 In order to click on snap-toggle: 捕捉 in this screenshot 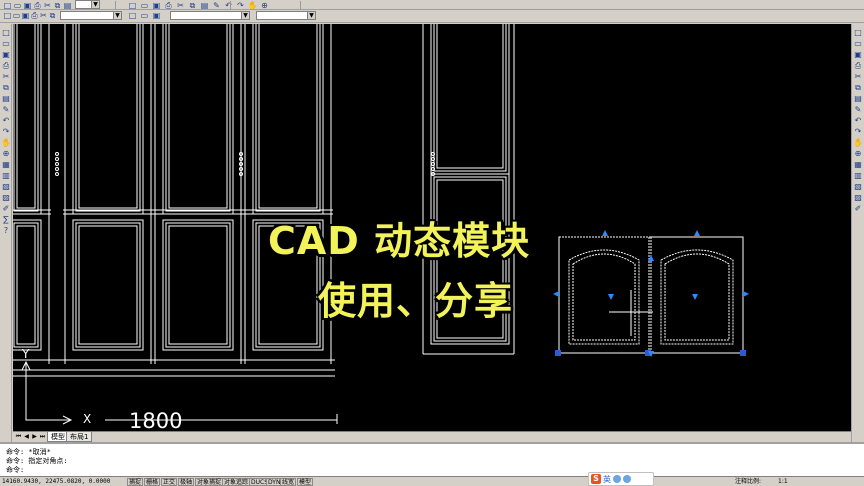, I will do `click(135, 482)`.